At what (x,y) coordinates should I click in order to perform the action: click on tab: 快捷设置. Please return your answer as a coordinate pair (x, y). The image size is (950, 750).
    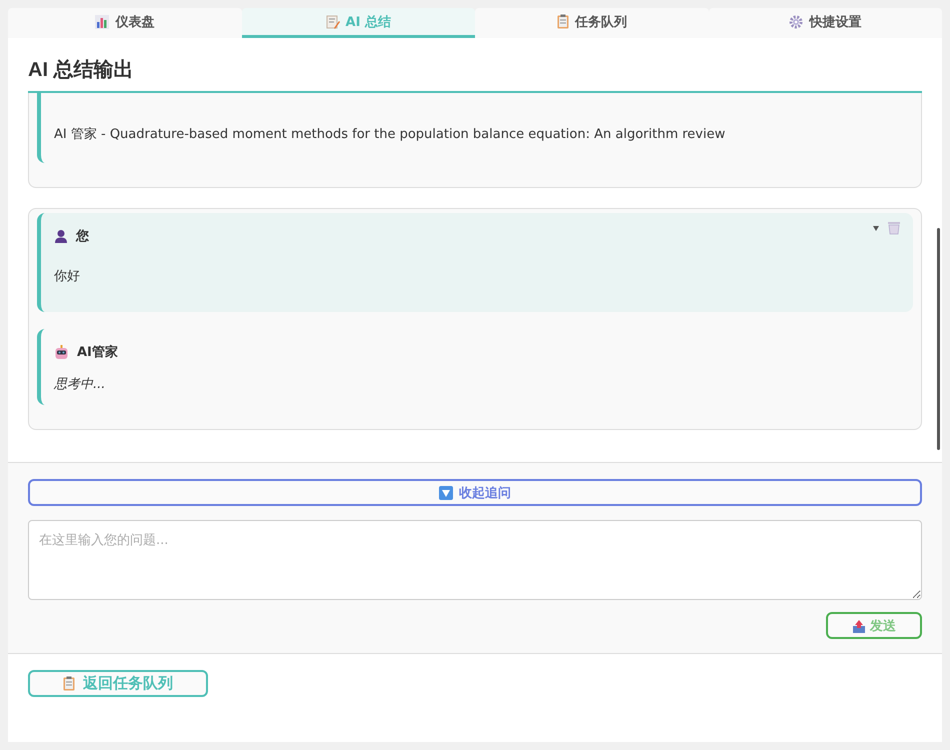
    Looking at the image, I should click on (825, 23).